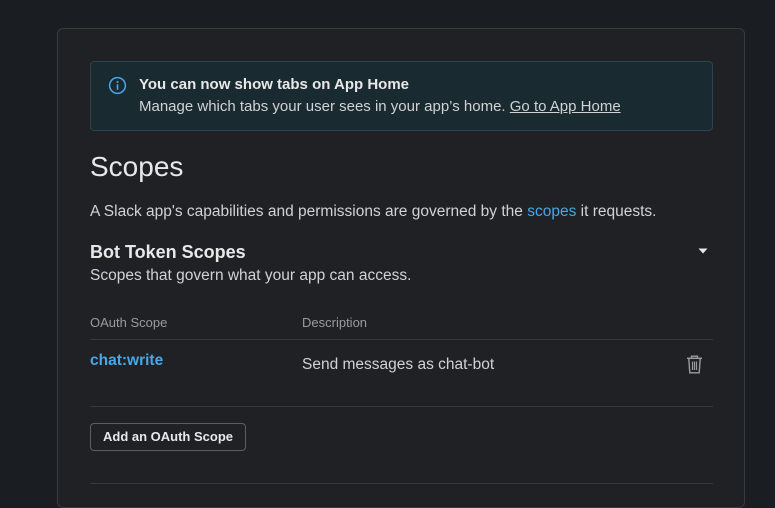  I want to click on scope-description: Send messages as chat-bot, so click(398, 364).